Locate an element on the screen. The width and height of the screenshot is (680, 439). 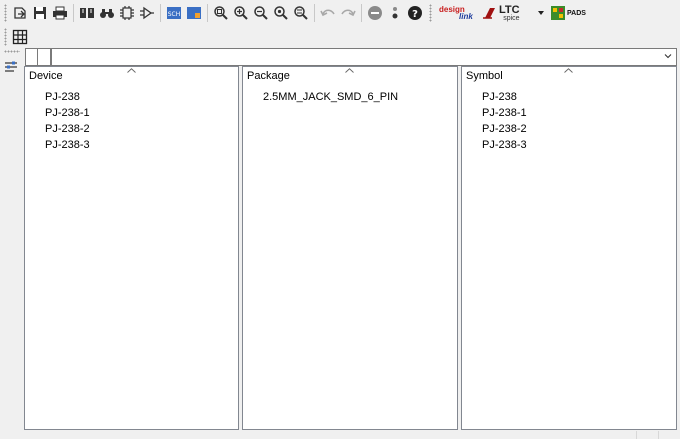
symbol-editor-button is located at coordinates (147, 13).